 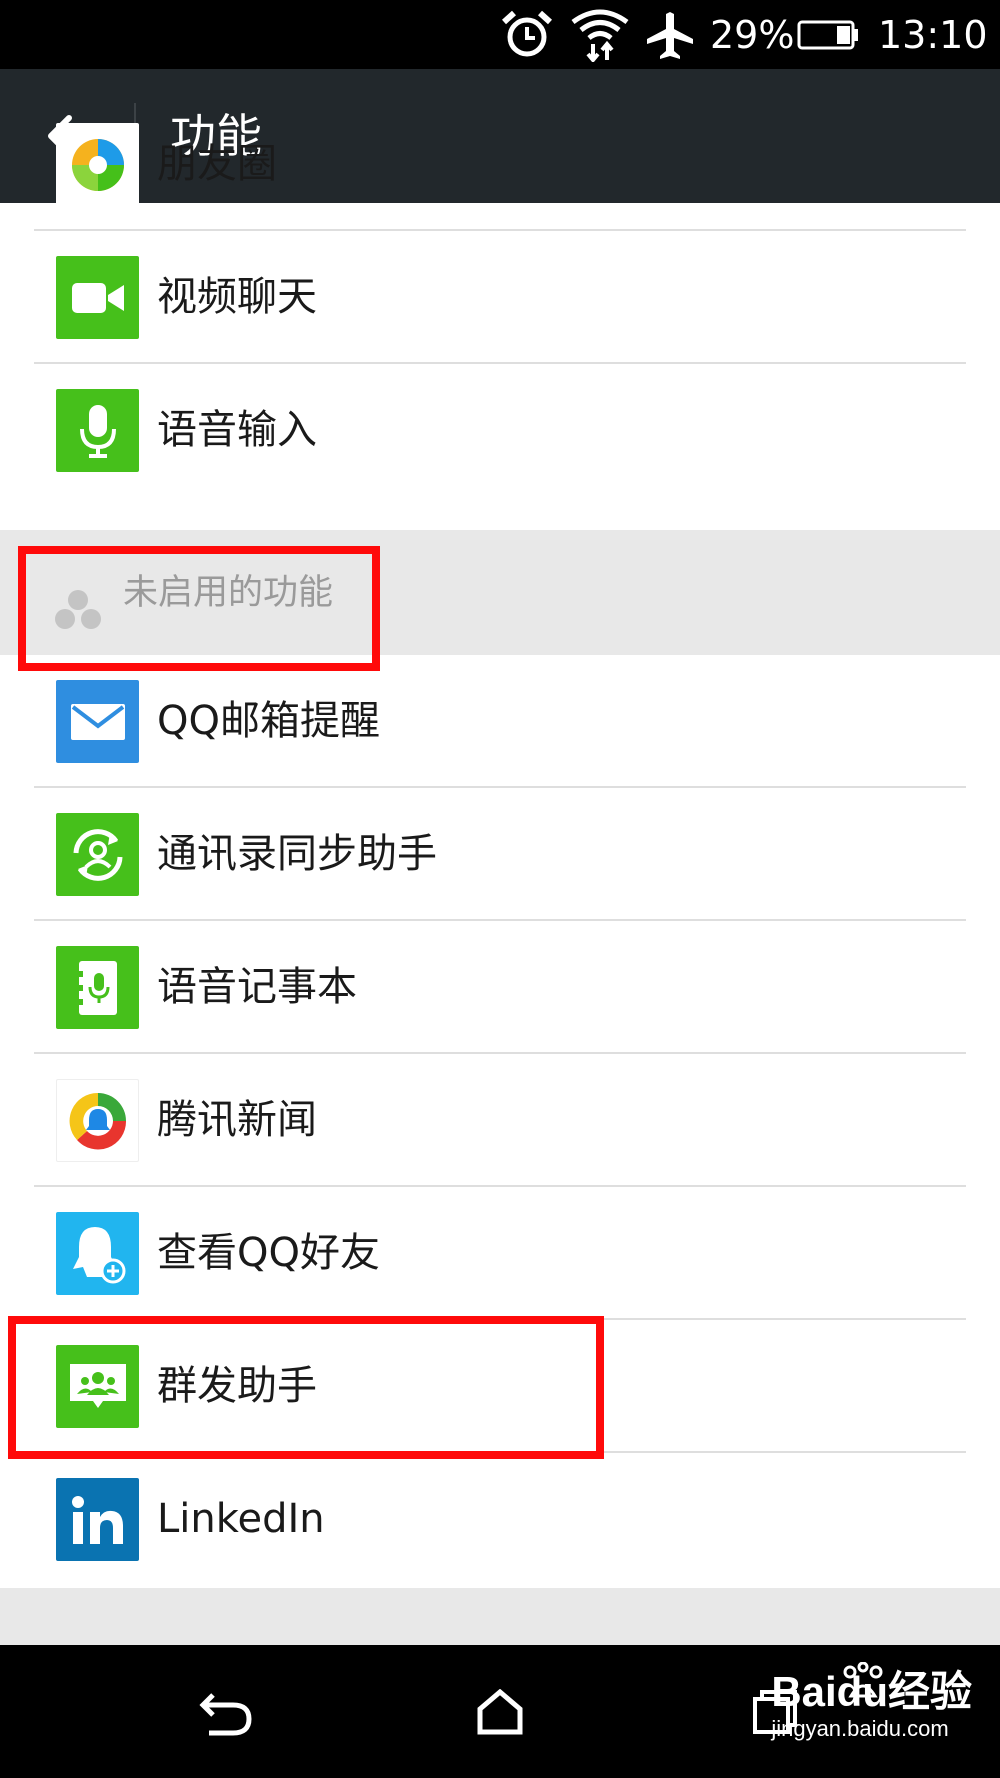 I want to click on voice-notebook-icon, so click(x=97, y=987).